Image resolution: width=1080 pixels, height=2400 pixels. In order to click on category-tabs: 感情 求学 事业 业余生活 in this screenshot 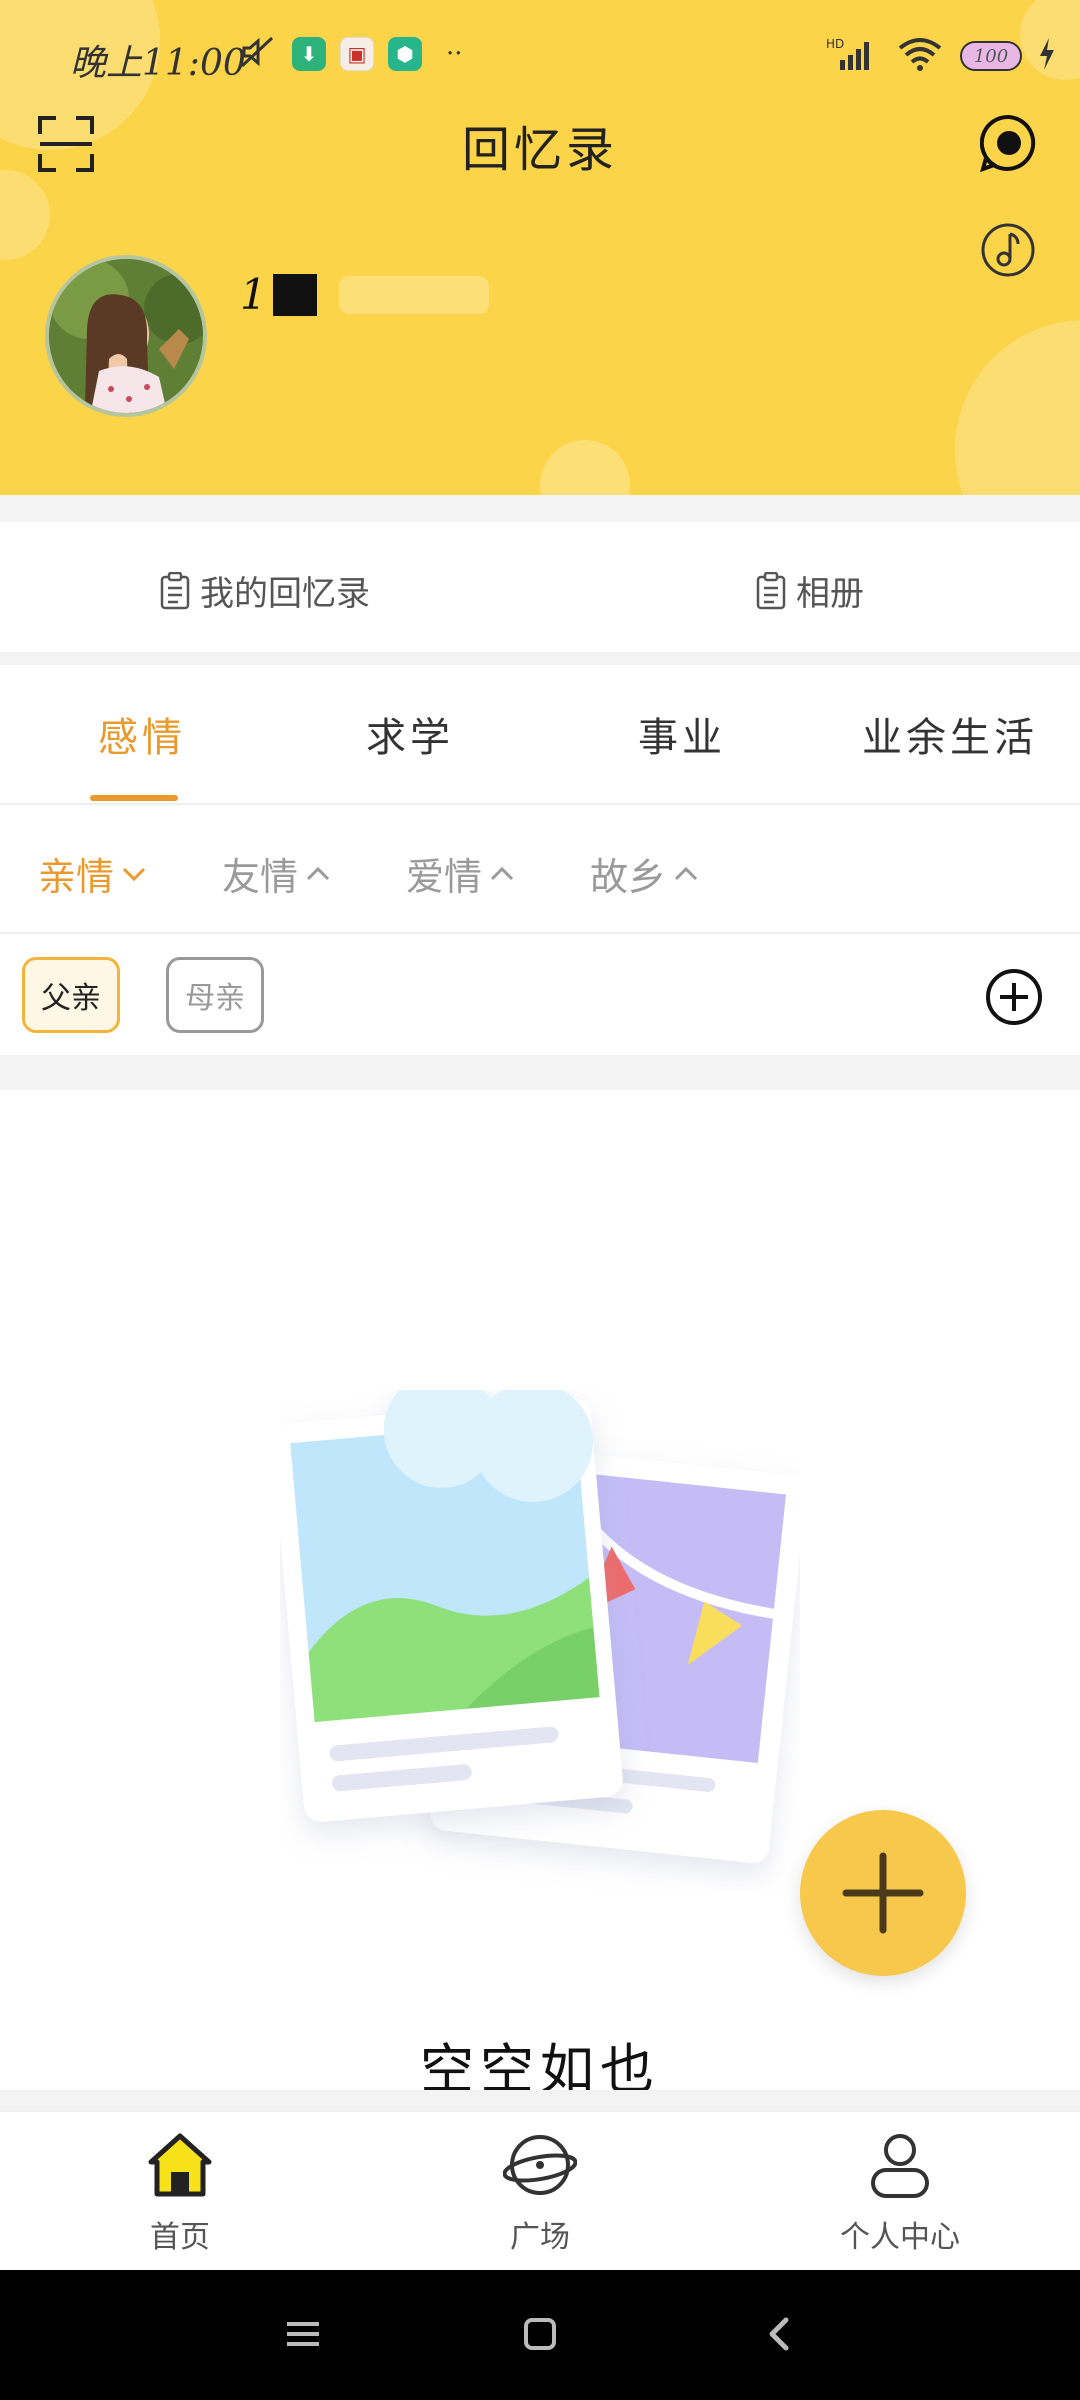, I will do `click(540, 735)`.